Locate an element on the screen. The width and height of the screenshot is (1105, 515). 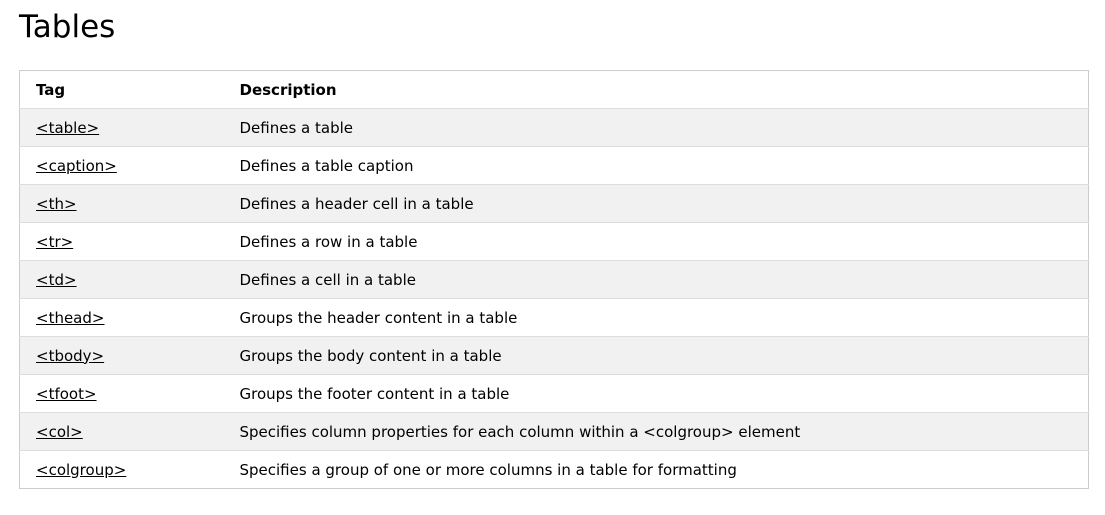
page-title: Tables is located at coordinates (67, 27).